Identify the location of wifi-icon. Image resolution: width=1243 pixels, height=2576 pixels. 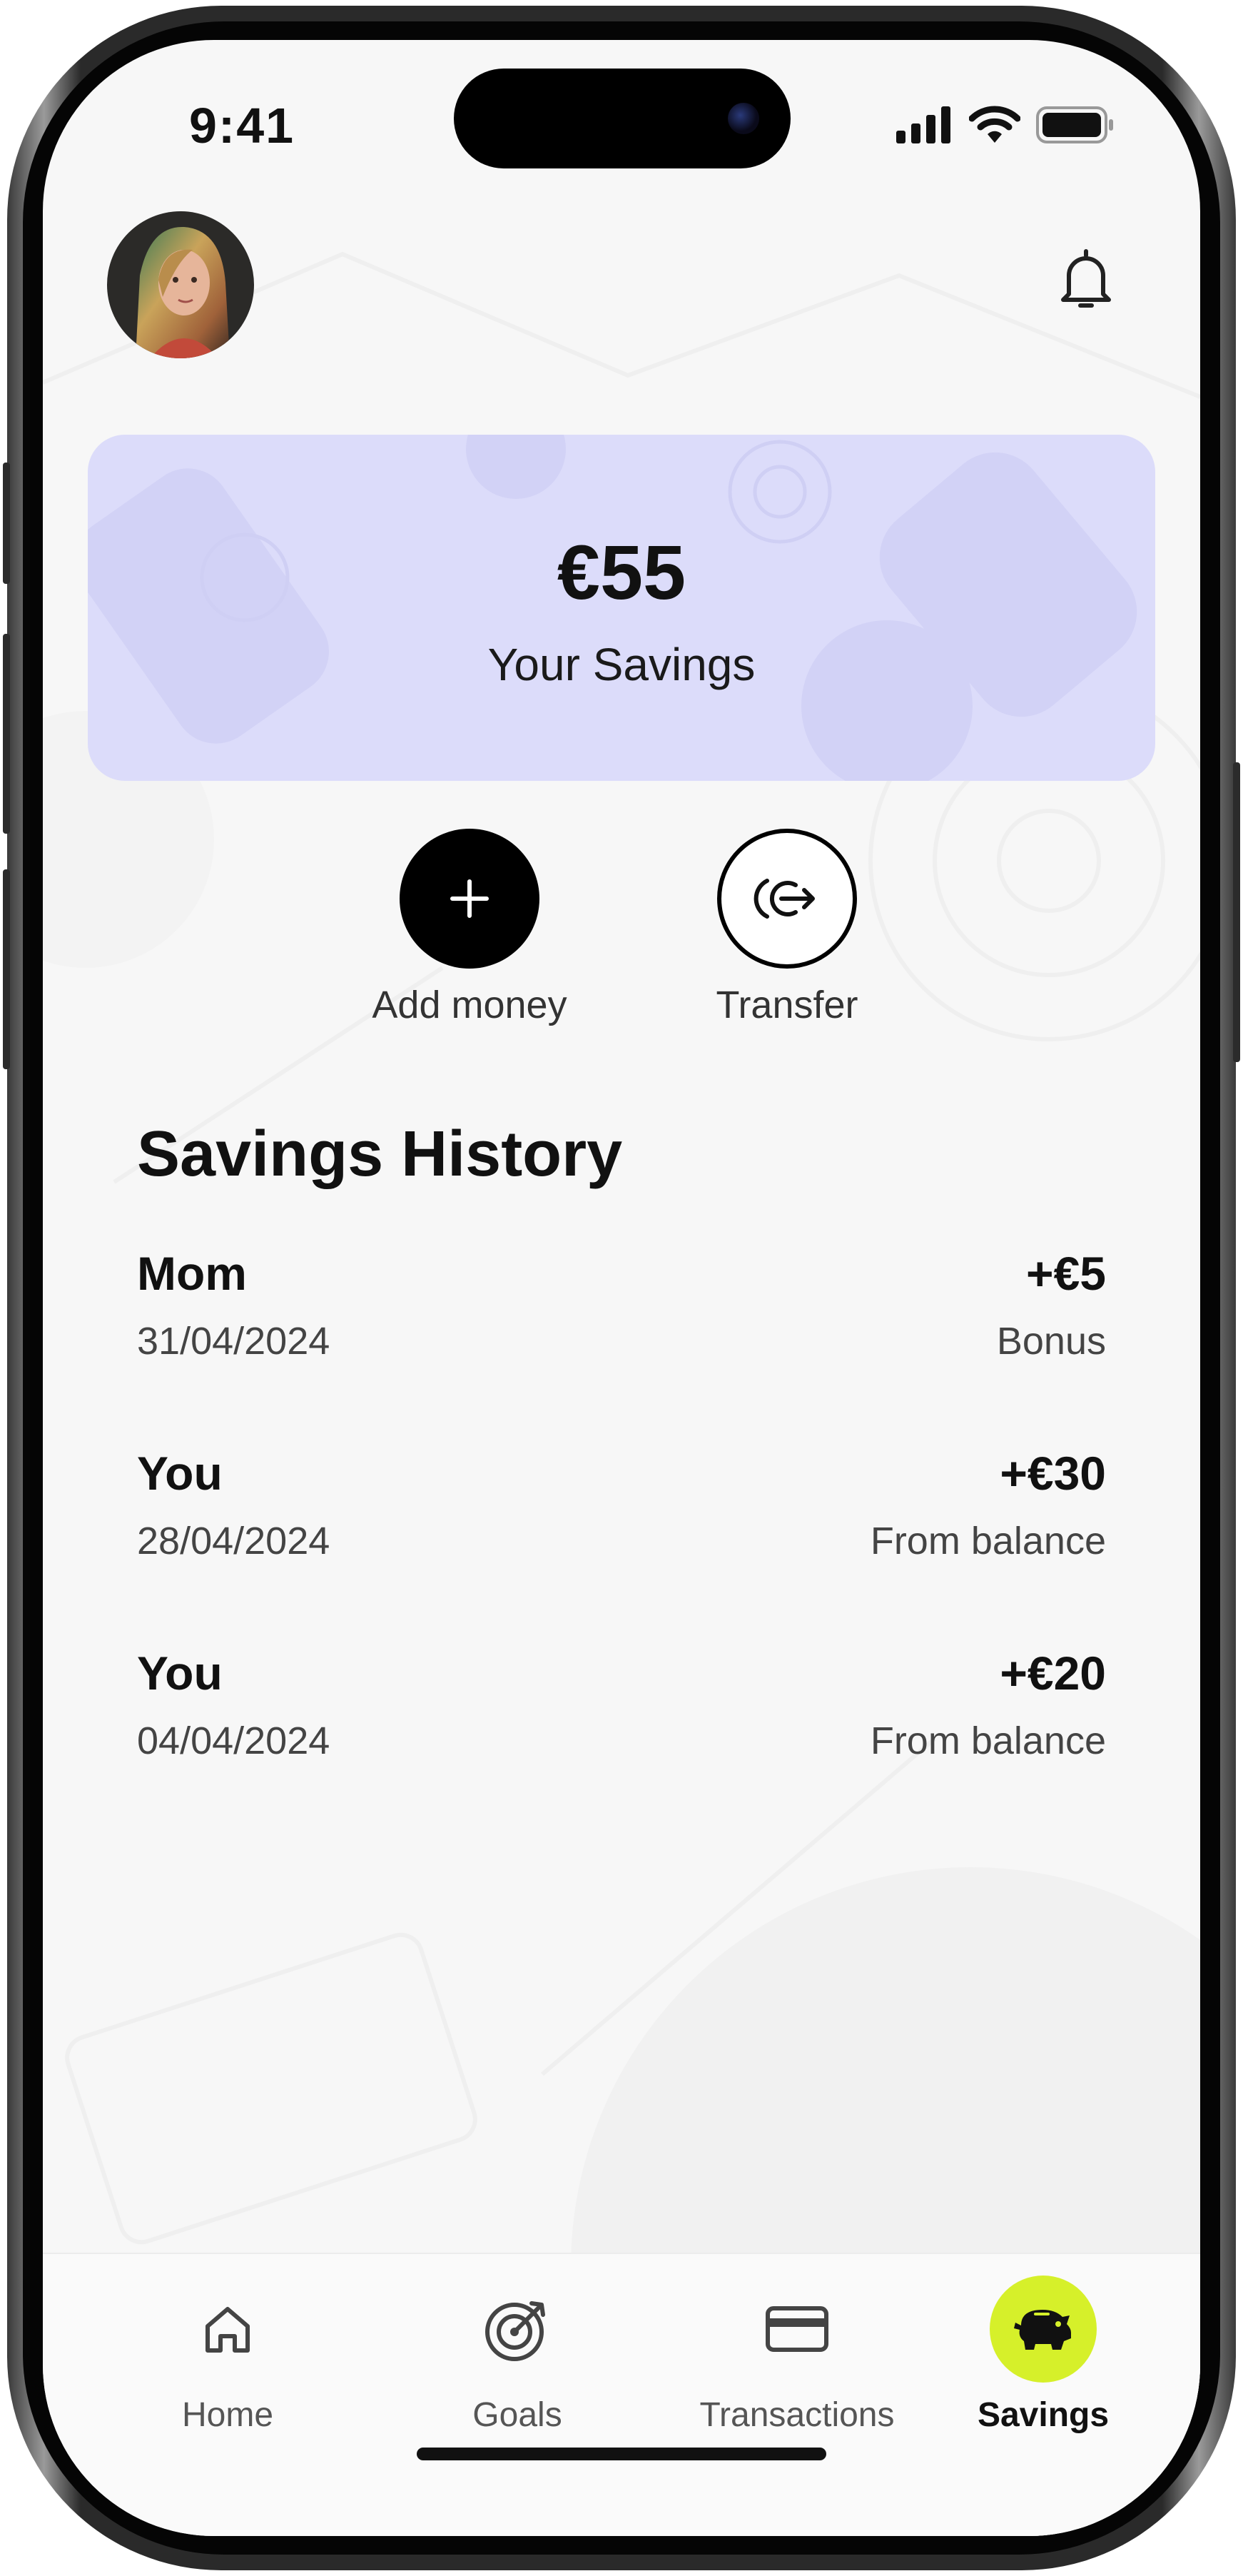
(994, 124).